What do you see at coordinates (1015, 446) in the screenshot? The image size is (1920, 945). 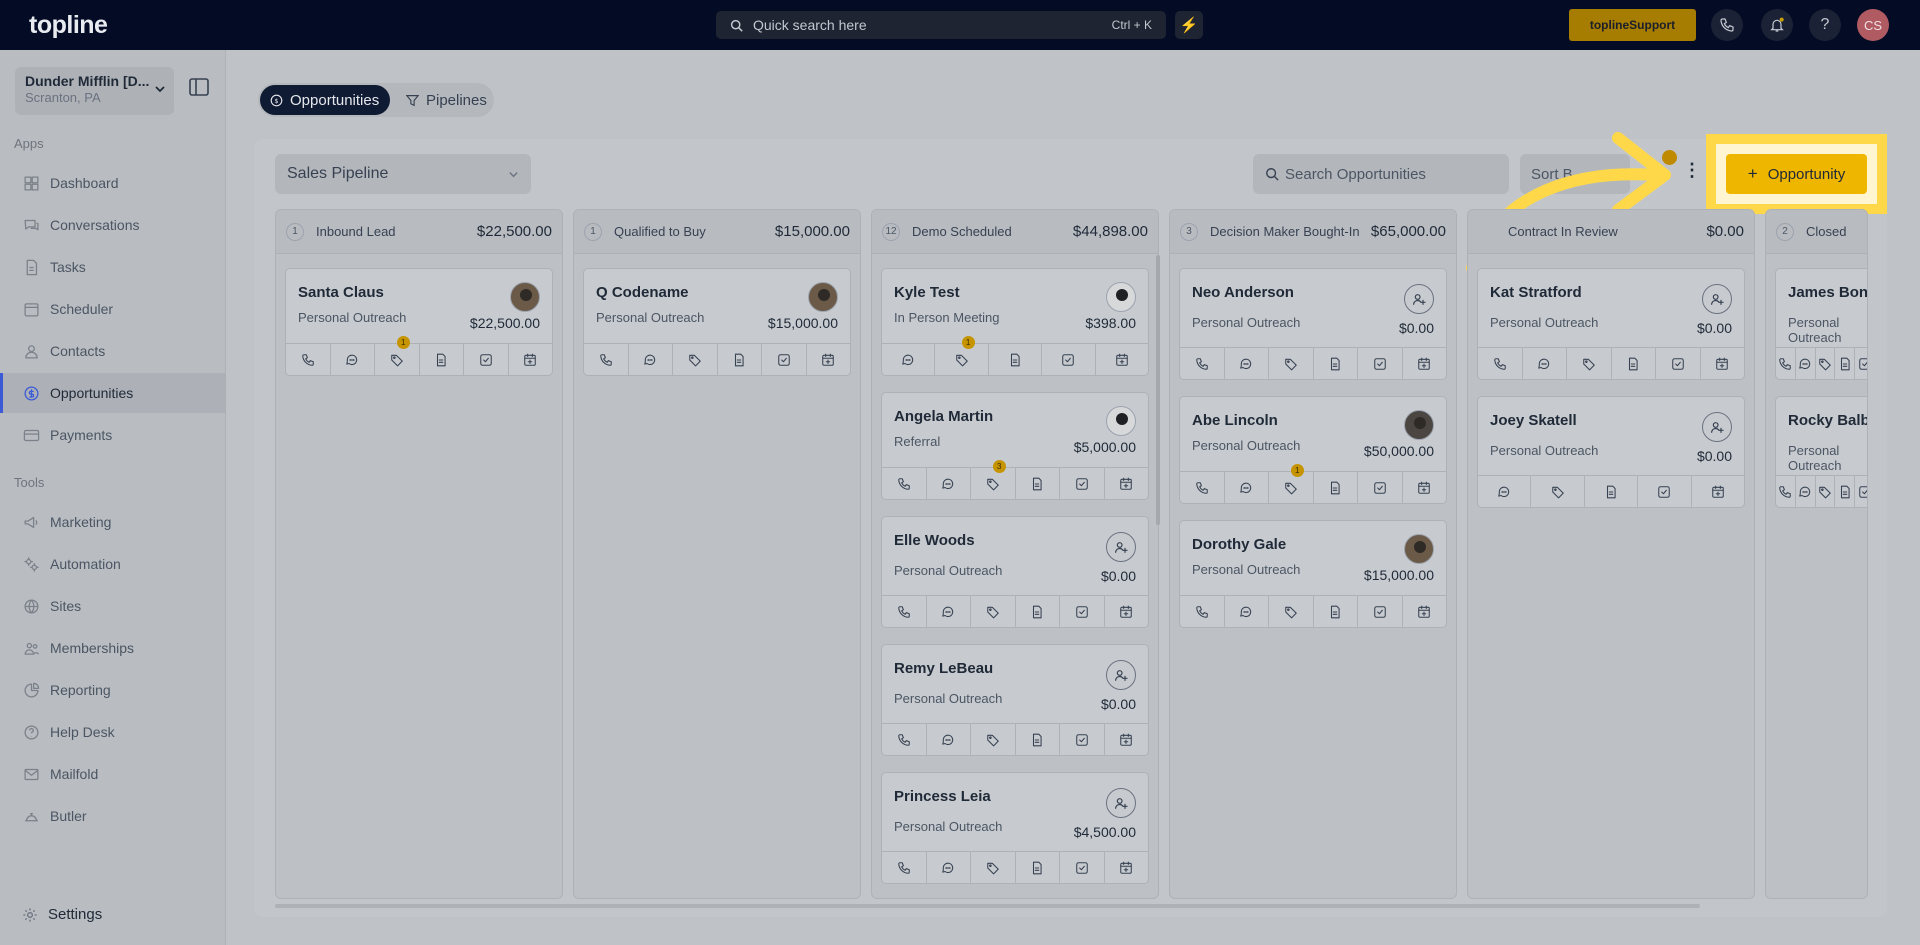 I see `opportunity-card: Angela Martin Referral $5,000.00 3` at bounding box center [1015, 446].